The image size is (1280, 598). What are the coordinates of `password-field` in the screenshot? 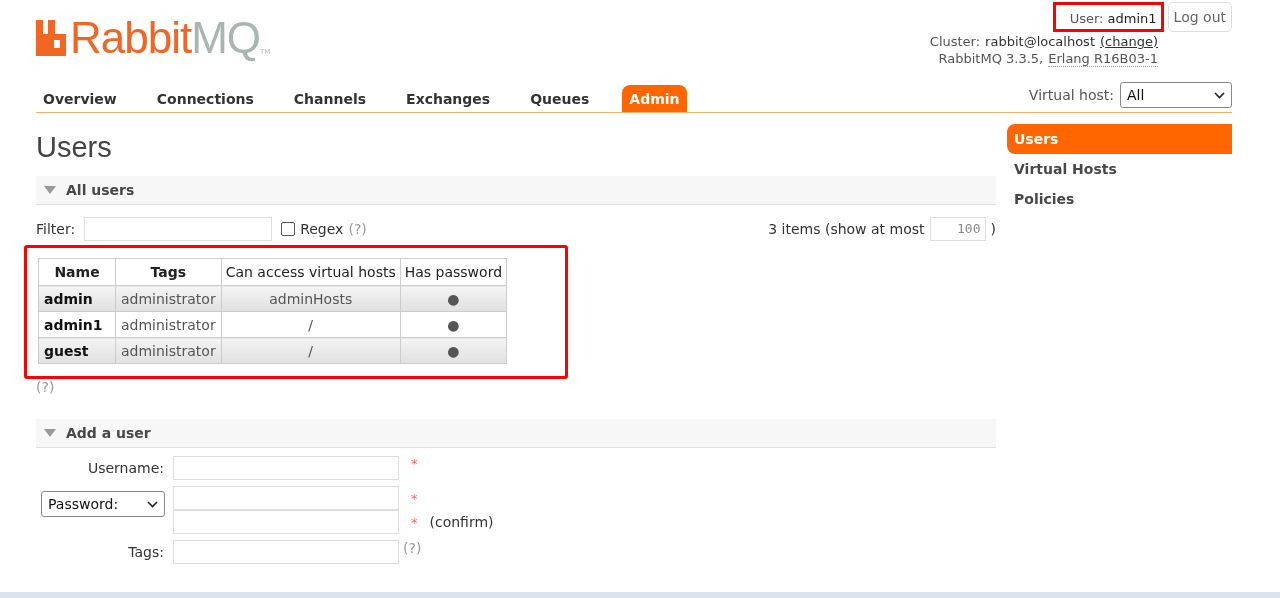 It's located at (286, 498).